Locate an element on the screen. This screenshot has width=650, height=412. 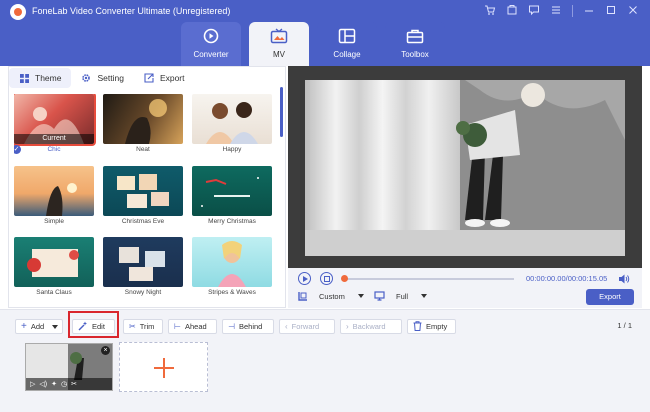
trim-label: Trim is located at coordinates (147, 326).